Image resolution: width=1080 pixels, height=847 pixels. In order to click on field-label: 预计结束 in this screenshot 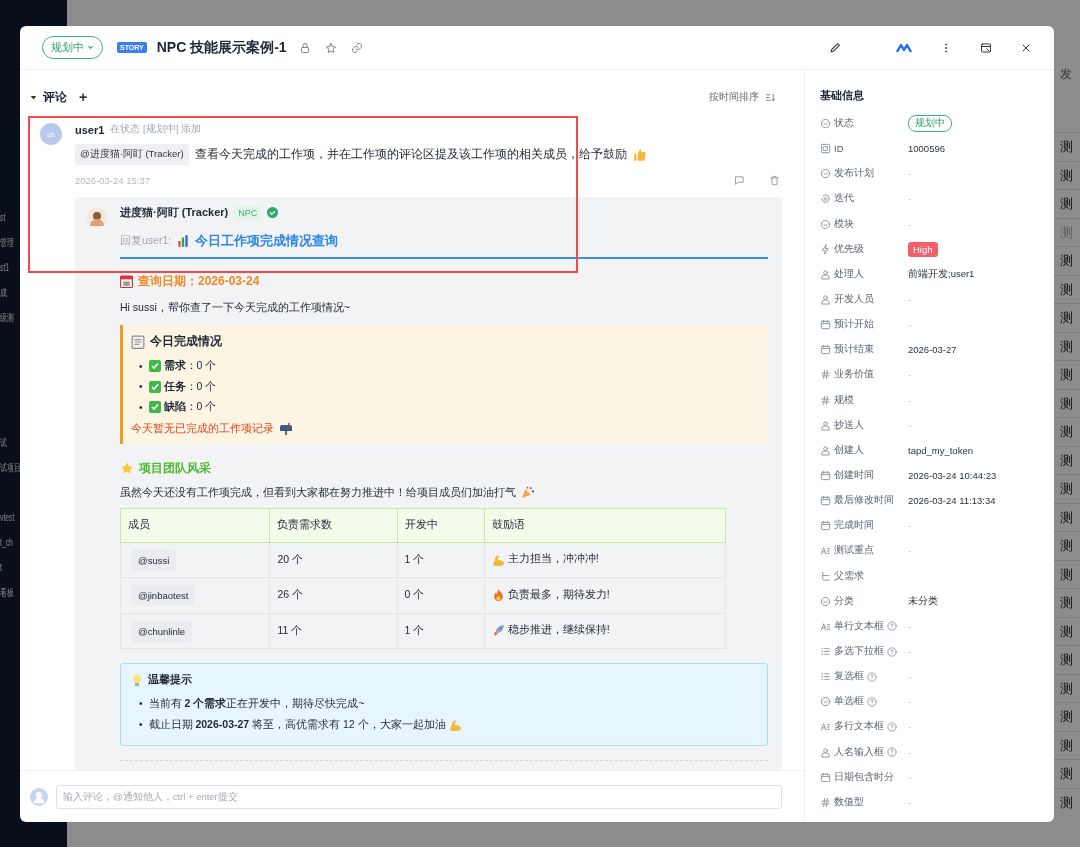, I will do `click(864, 350)`.